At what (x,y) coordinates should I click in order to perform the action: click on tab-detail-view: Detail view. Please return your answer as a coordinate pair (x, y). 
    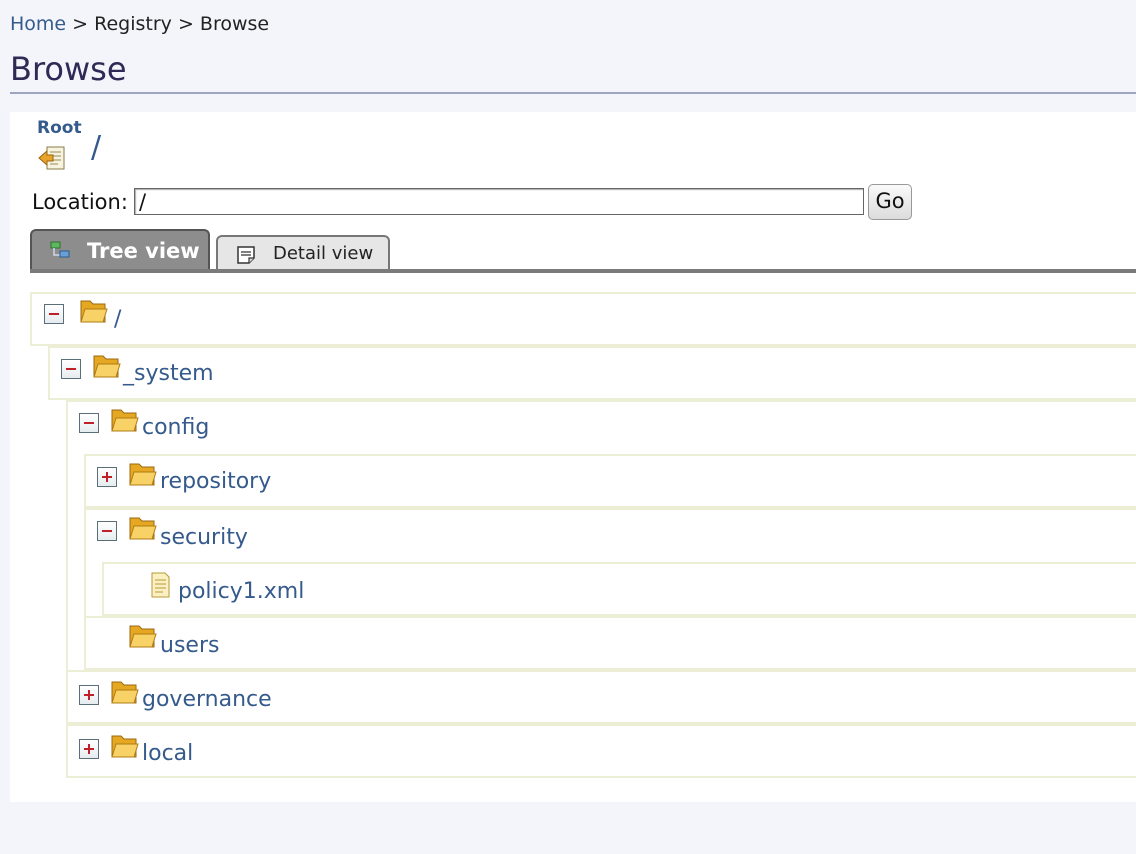
    Looking at the image, I should click on (303, 252).